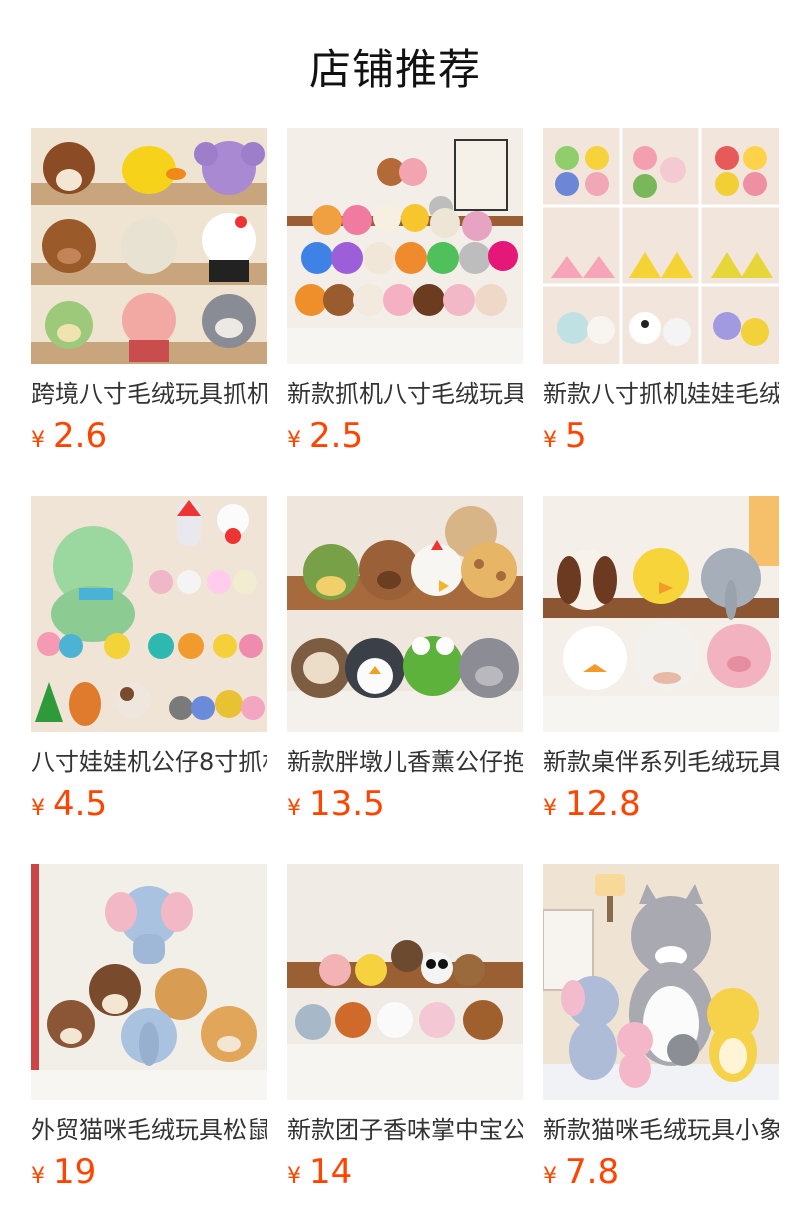  Describe the element at coordinates (149, 439) in the screenshot. I see `product-price: ¥2.6` at that location.